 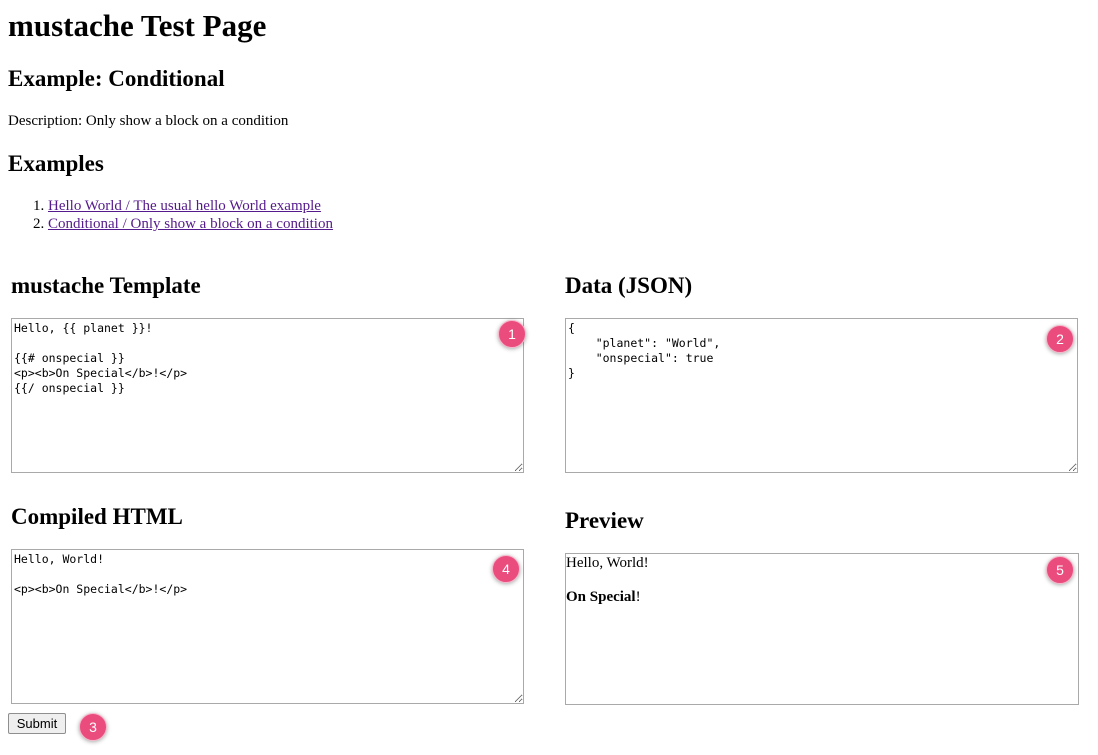 What do you see at coordinates (97, 516) in the screenshot?
I see `compiled-heading: Compiled HTML` at bounding box center [97, 516].